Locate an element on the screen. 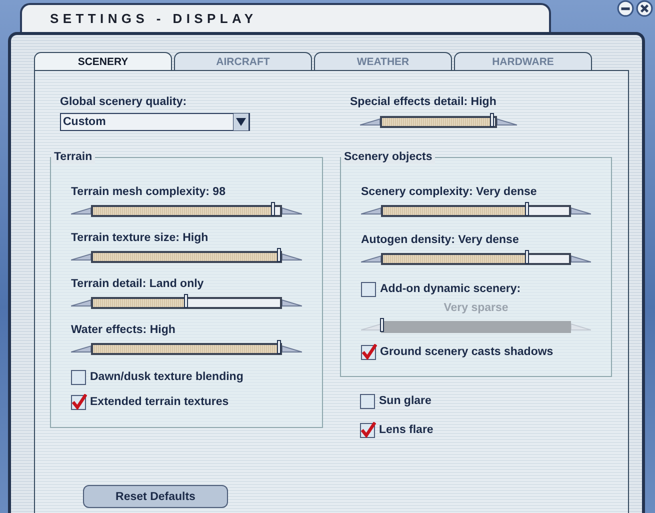  slider-label: Scenery complexity: Very dense is located at coordinates (449, 192).